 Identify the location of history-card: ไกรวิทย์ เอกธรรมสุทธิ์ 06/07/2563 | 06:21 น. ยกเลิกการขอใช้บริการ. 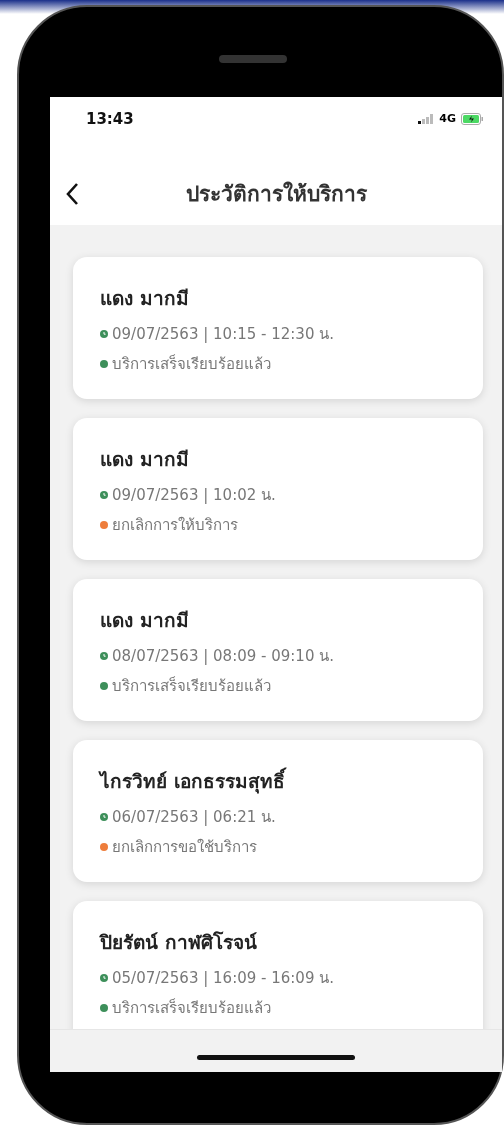
(278, 811).